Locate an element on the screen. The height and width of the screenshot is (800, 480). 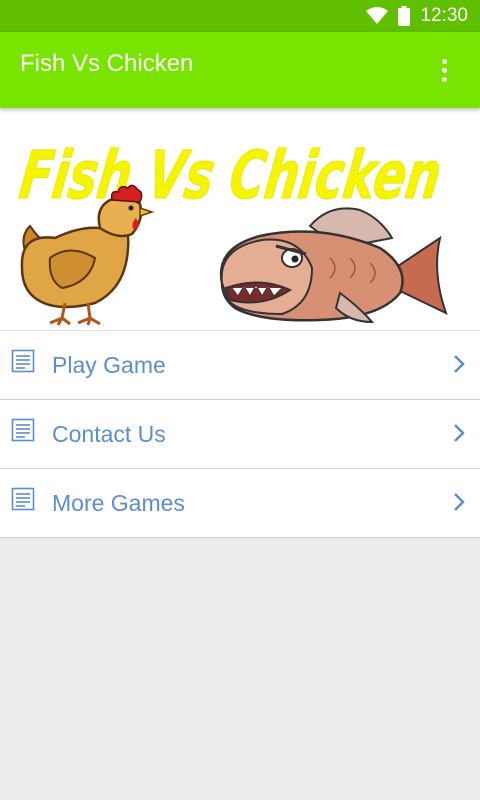
menu-label: Contact Us is located at coordinates (109, 434).